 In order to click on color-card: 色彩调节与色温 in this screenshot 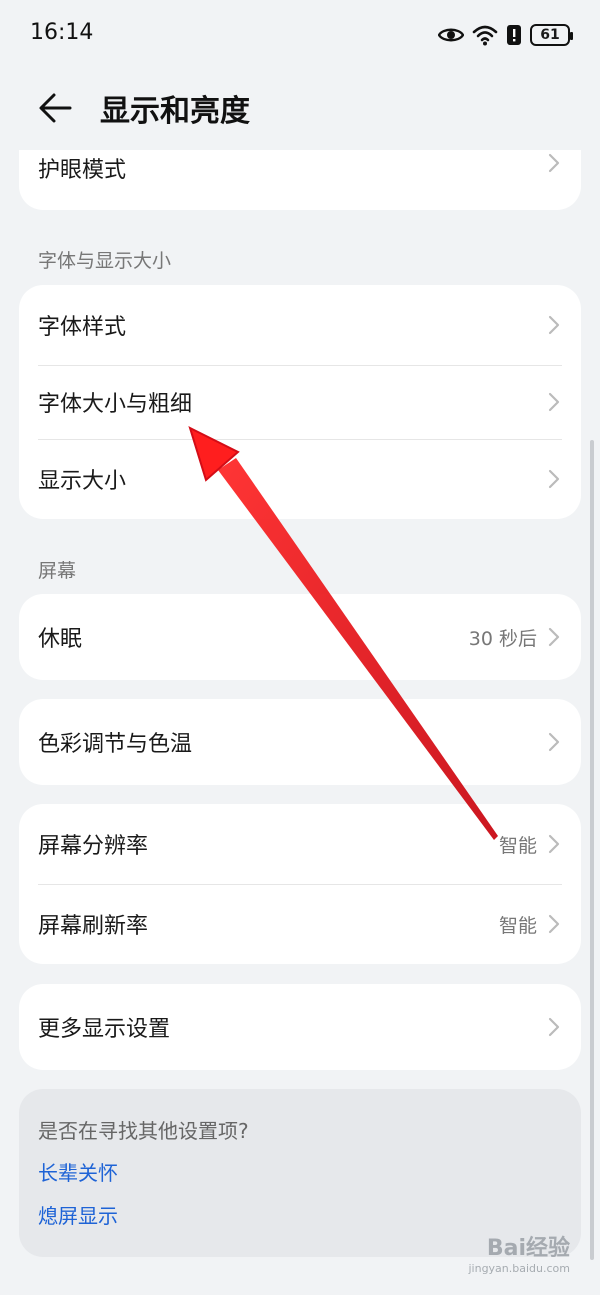, I will do `click(300, 742)`.